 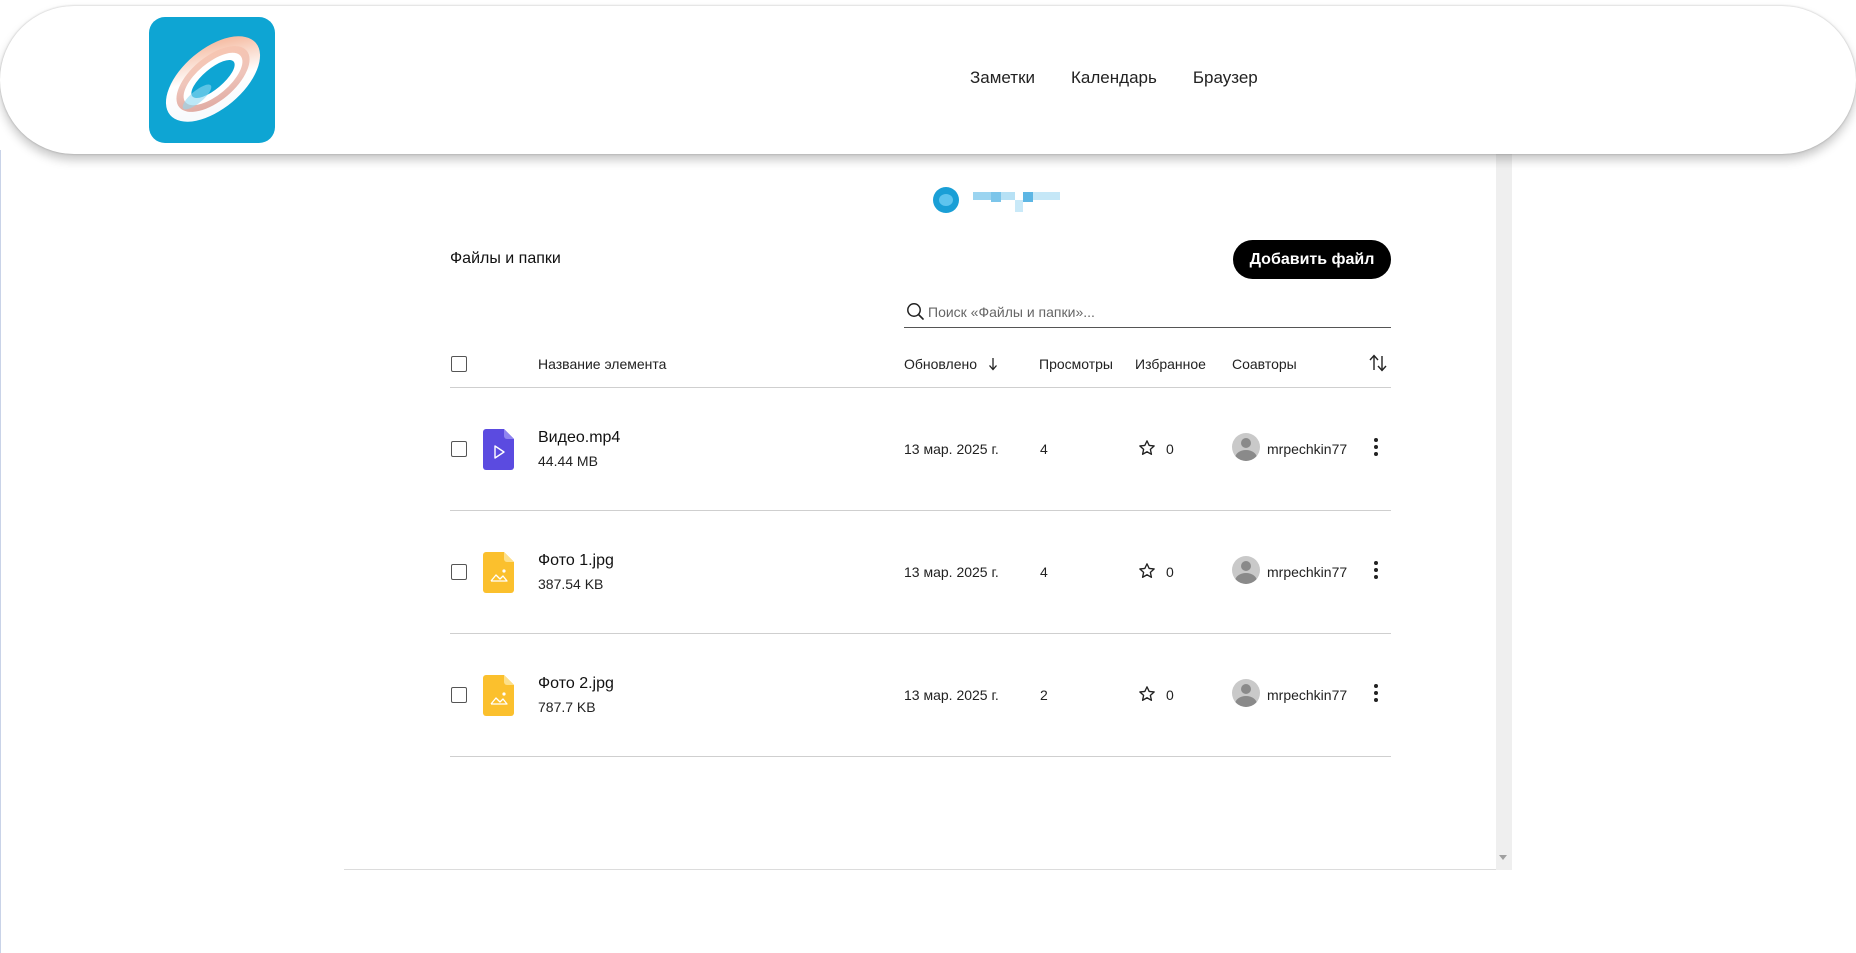 I want to click on column-favorites: Избранное, so click(x=1170, y=364).